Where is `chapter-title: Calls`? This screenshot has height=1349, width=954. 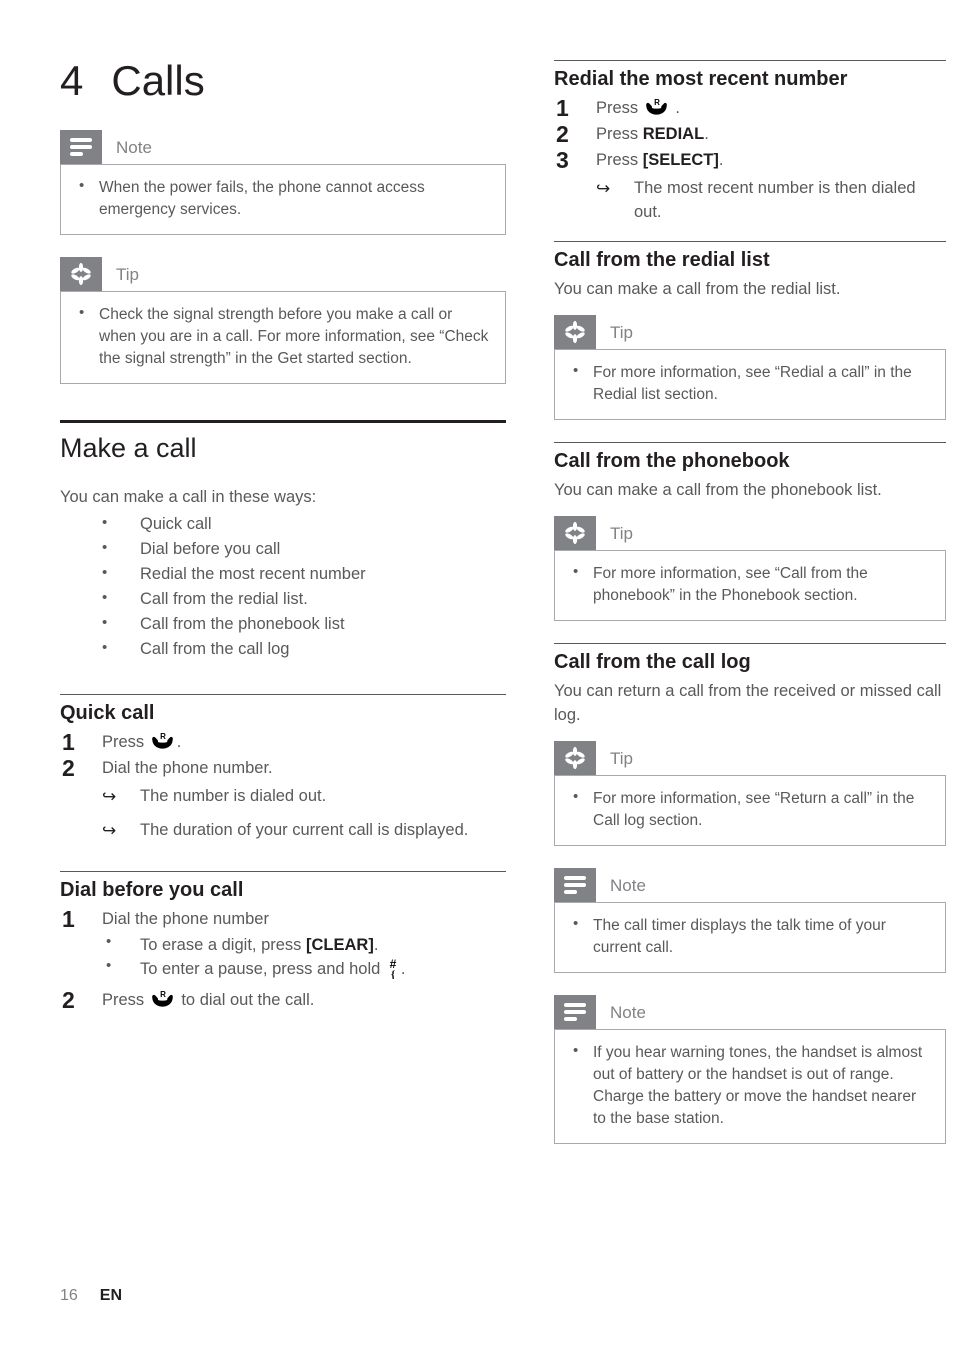 chapter-title: Calls is located at coordinates (158, 80).